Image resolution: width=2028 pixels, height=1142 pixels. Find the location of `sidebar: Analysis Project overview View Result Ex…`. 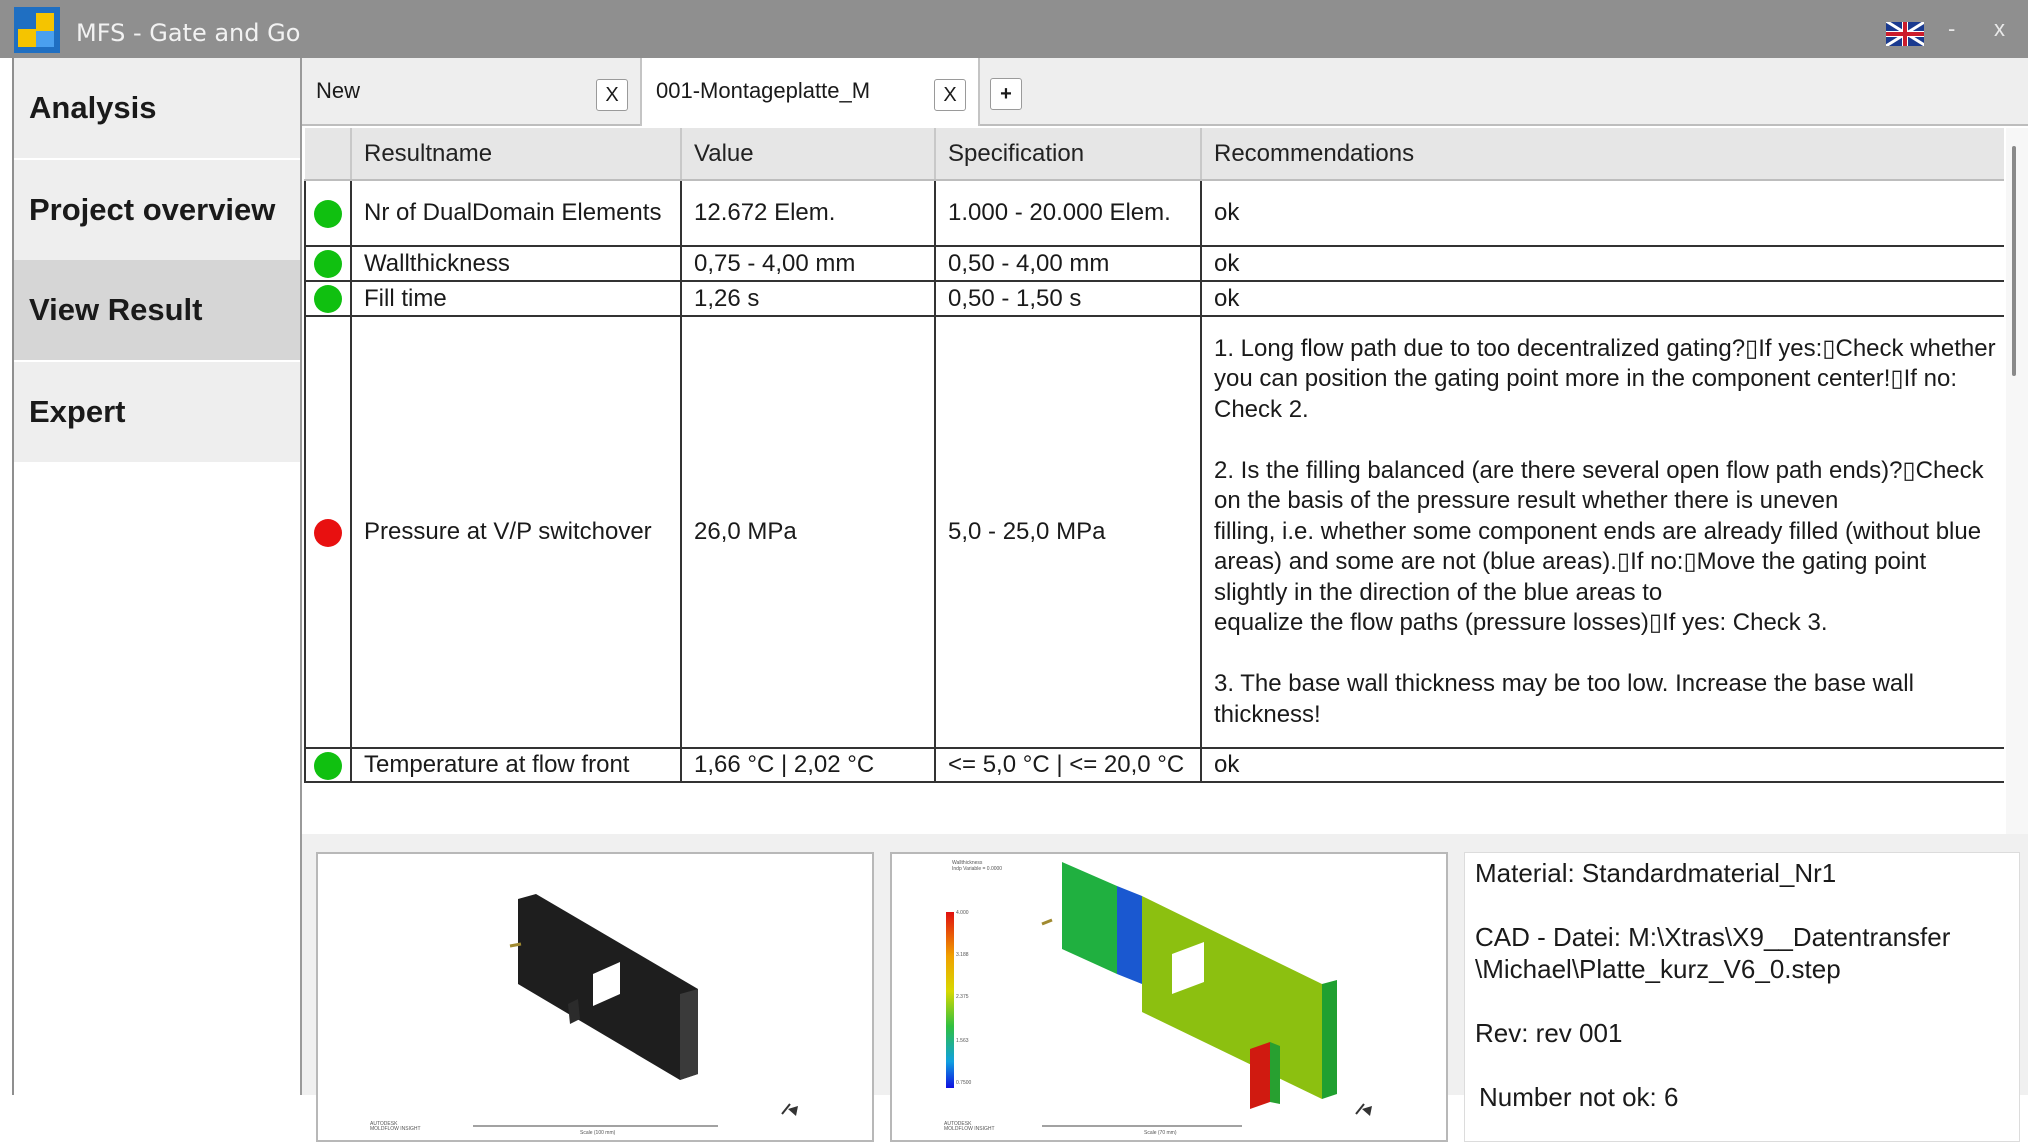

sidebar: Analysis Project overview View Result Ex… is located at coordinates (157, 576).